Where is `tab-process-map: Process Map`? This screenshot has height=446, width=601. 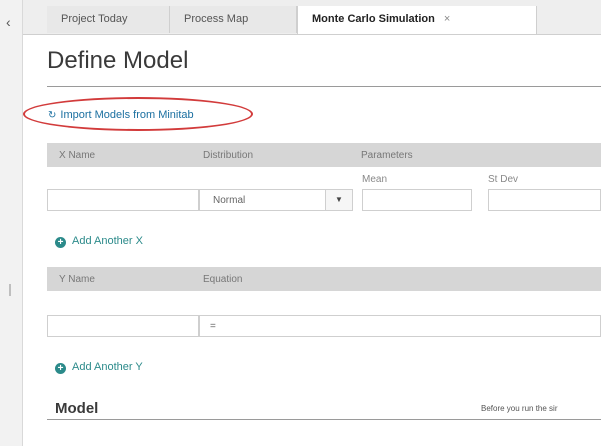
tab-process-map: Process Map is located at coordinates (233, 19).